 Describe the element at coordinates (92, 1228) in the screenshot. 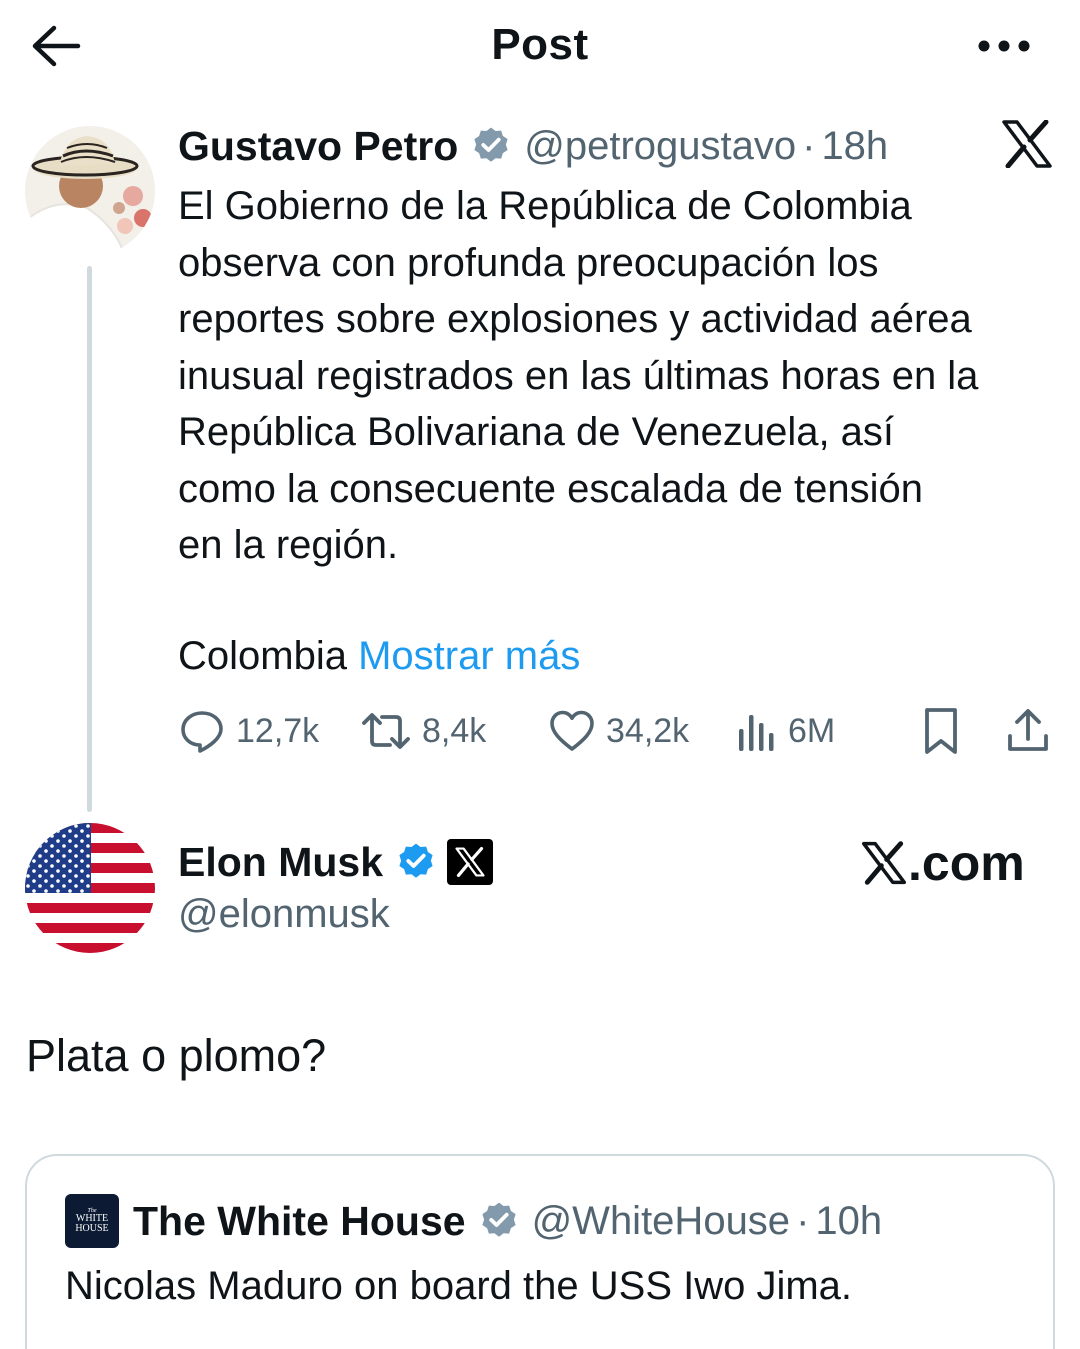

I see `logo-text-house: HOUSE` at that location.